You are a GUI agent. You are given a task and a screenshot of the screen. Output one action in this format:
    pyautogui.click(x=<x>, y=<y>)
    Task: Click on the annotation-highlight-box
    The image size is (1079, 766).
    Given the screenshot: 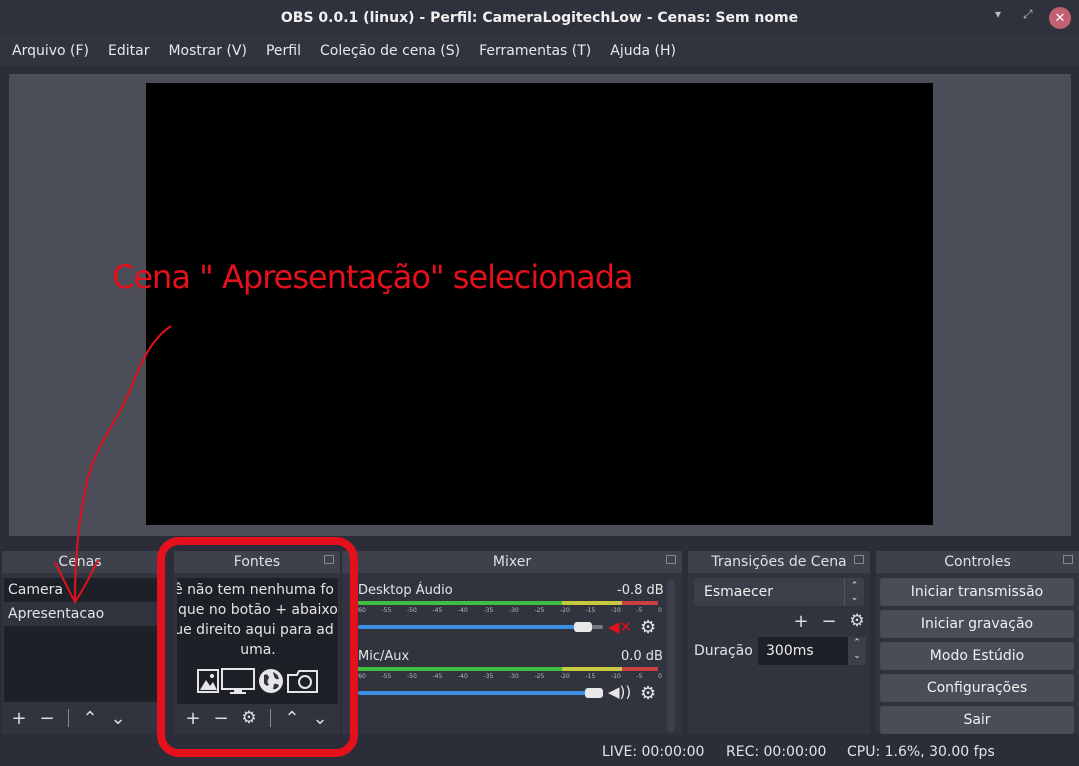 What is the action you would take?
    pyautogui.click(x=257, y=647)
    